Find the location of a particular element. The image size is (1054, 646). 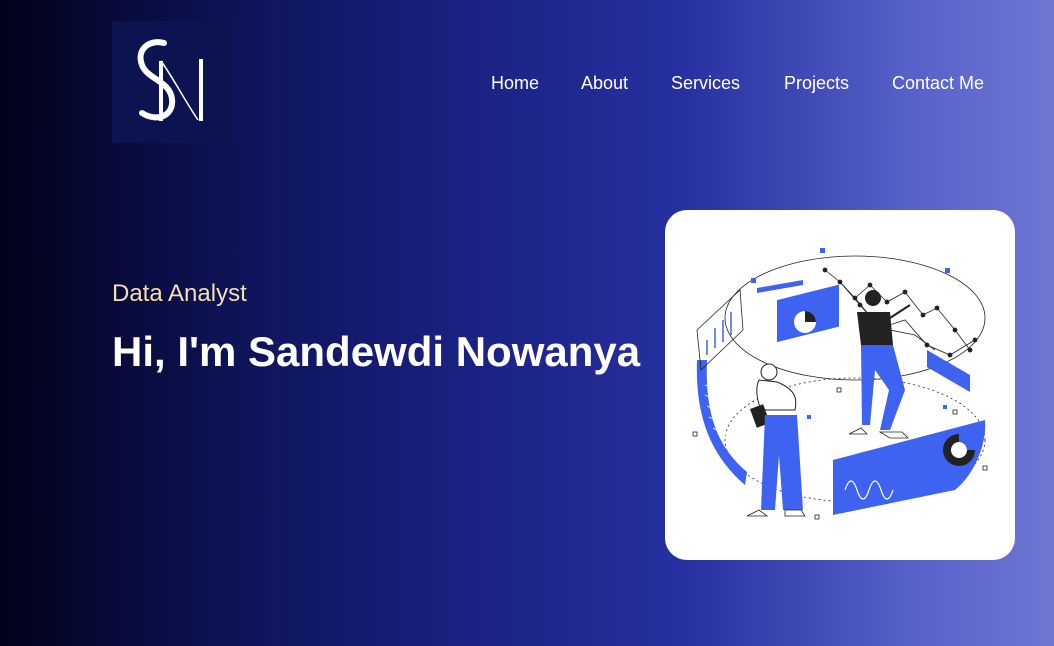

sn-monogram-logo-icon is located at coordinates (170, 80).